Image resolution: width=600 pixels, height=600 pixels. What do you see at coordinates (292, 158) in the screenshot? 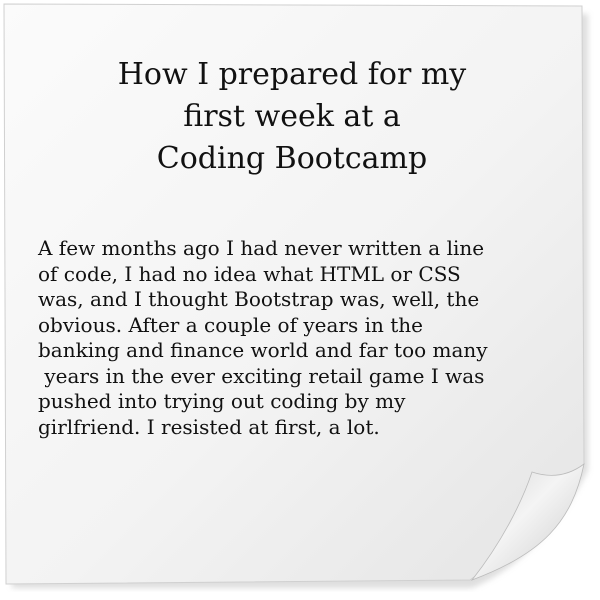
I see `title-line: Coding Bootcamp` at bounding box center [292, 158].